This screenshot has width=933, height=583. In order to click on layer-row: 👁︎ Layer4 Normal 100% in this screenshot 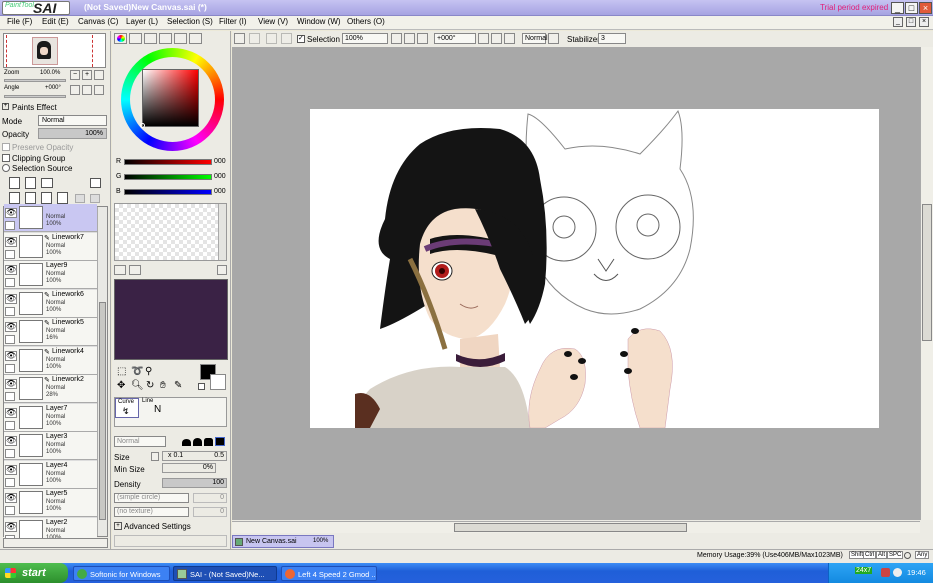, I will do `click(50, 474)`.